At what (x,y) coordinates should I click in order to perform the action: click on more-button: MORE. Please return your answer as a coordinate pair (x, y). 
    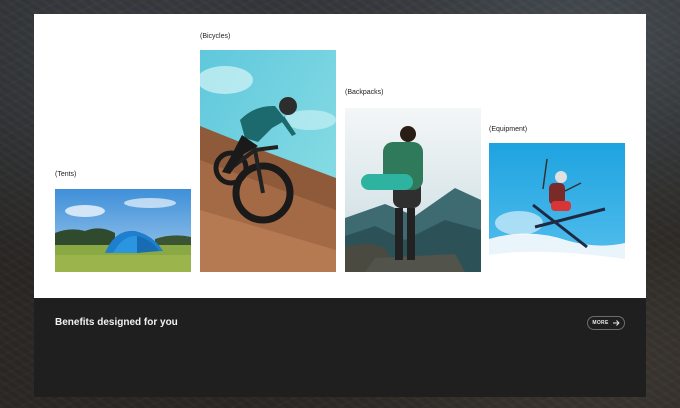
    Looking at the image, I should click on (606, 323).